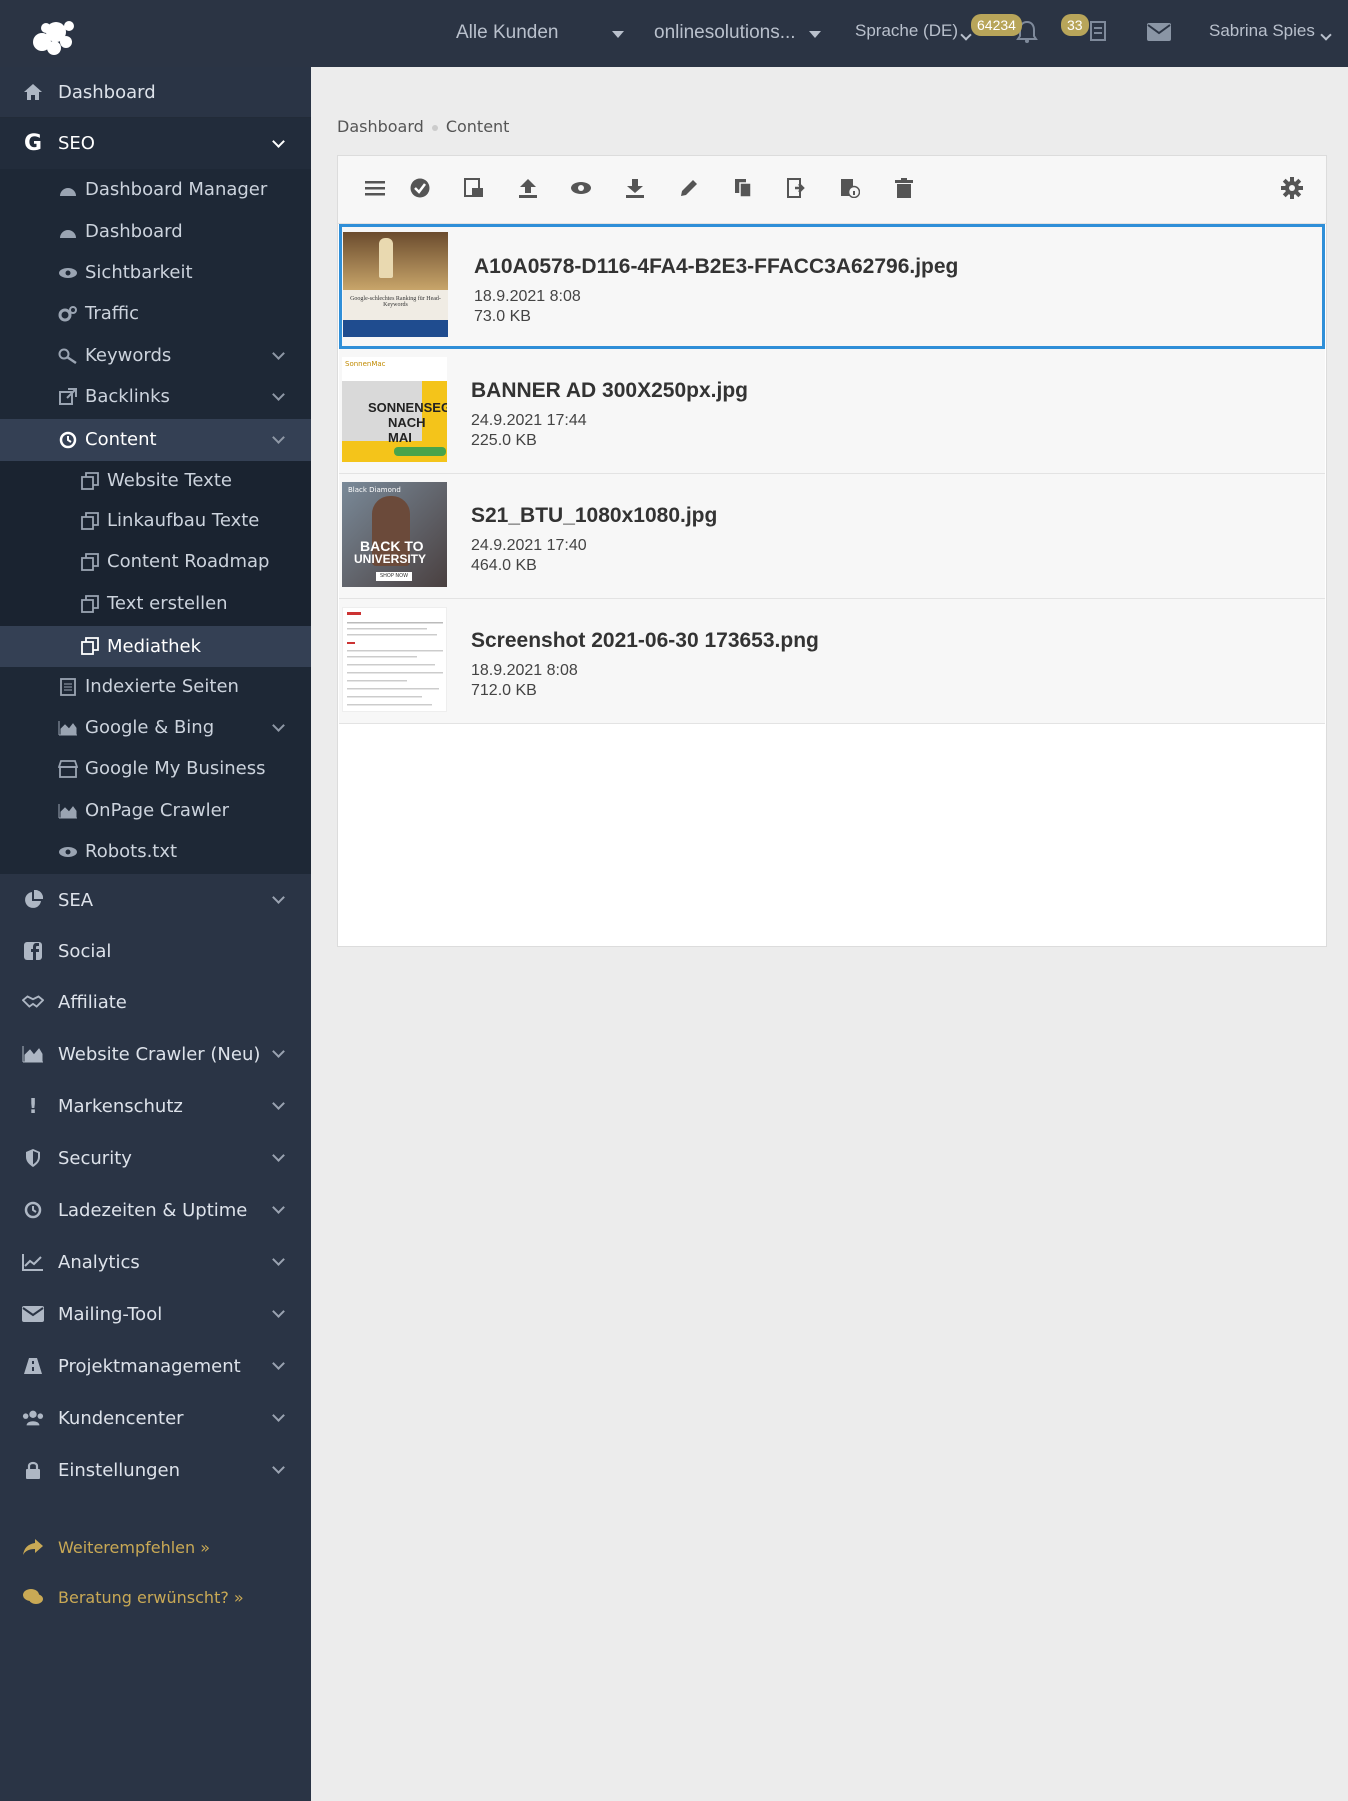 This screenshot has height=1801, width=1348. I want to click on customer-select-value: Alle Kunden, so click(507, 32).